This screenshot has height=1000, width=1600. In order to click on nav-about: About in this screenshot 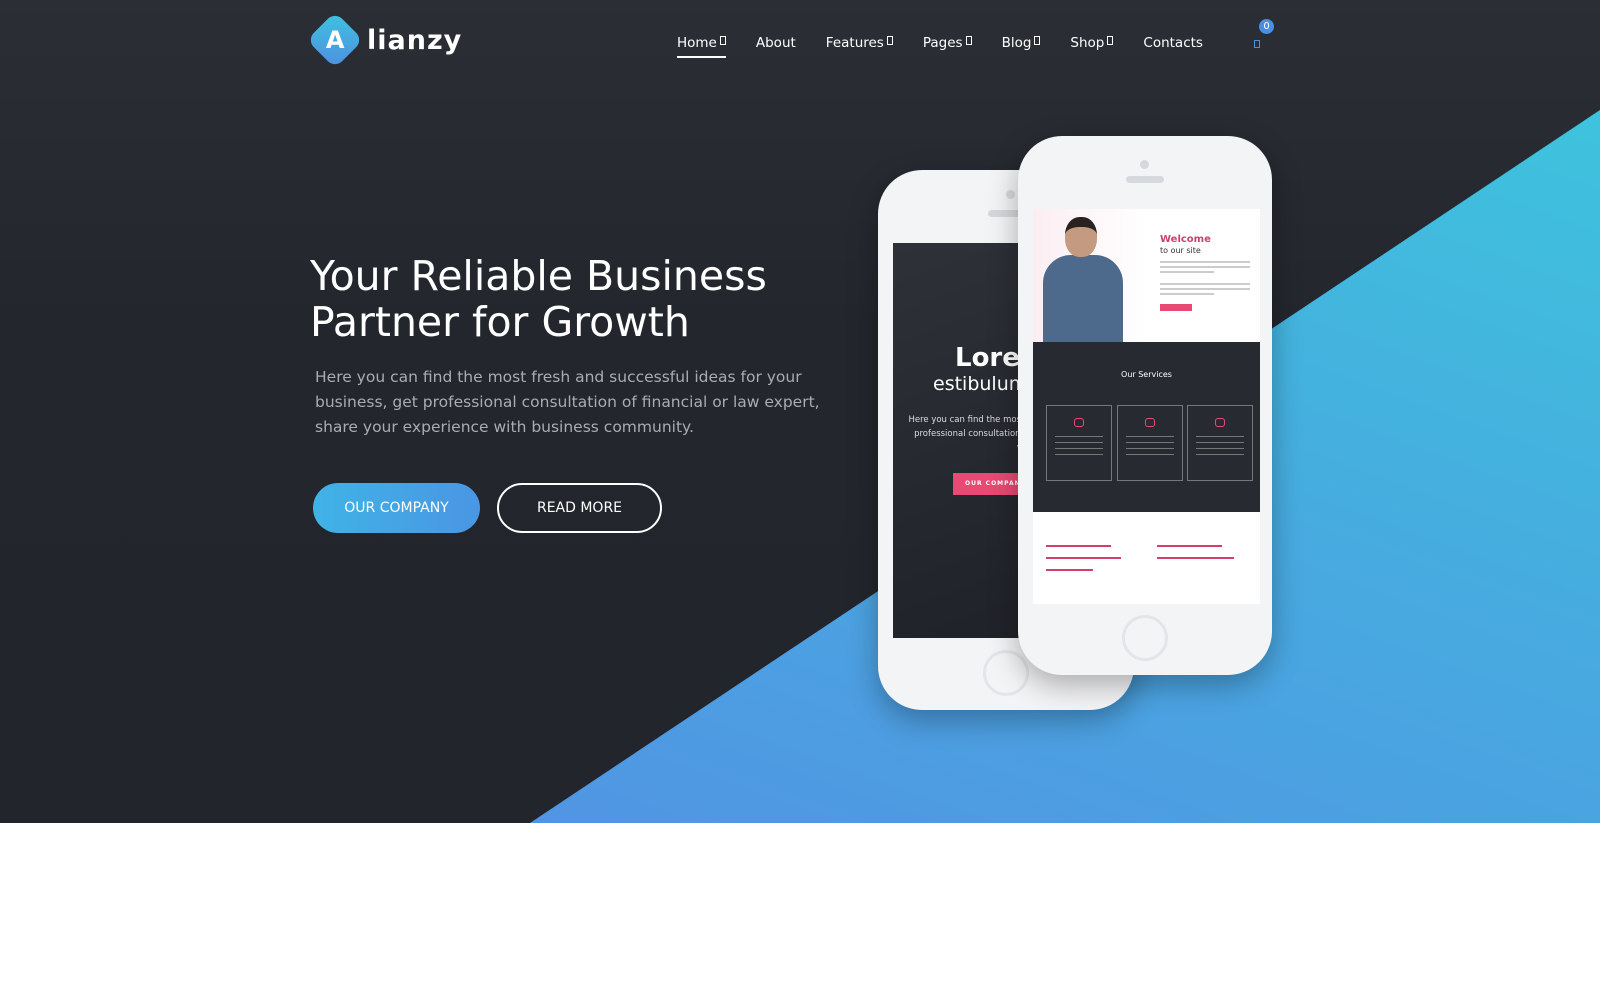, I will do `click(776, 46)`.